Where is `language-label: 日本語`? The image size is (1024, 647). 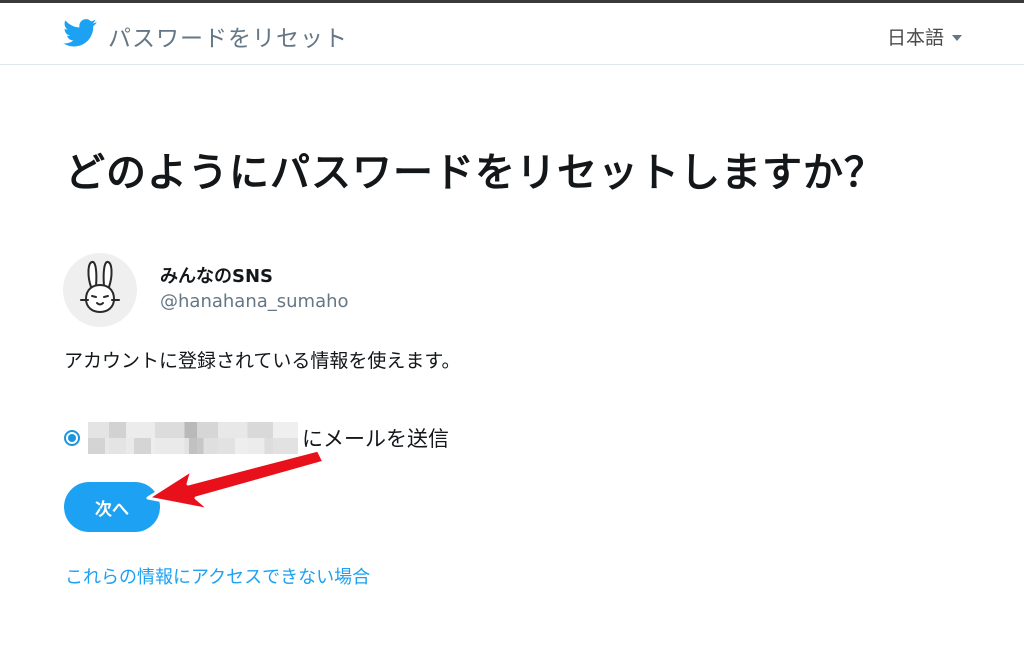 language-label: 日本語 is located at coordinates (915, 38).